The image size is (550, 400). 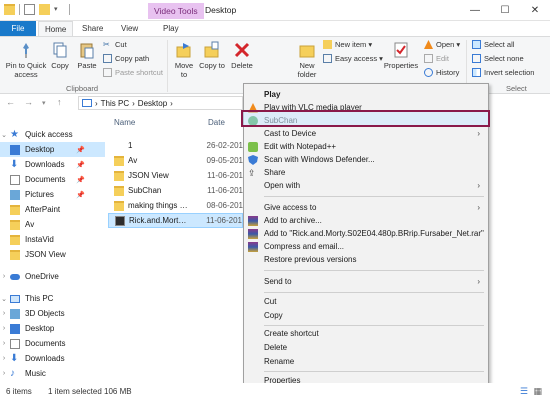 What do you see at coordinates (148, 175) in the screenshot?
I see `file-name: JSON View` at bounding box center [148, 175].